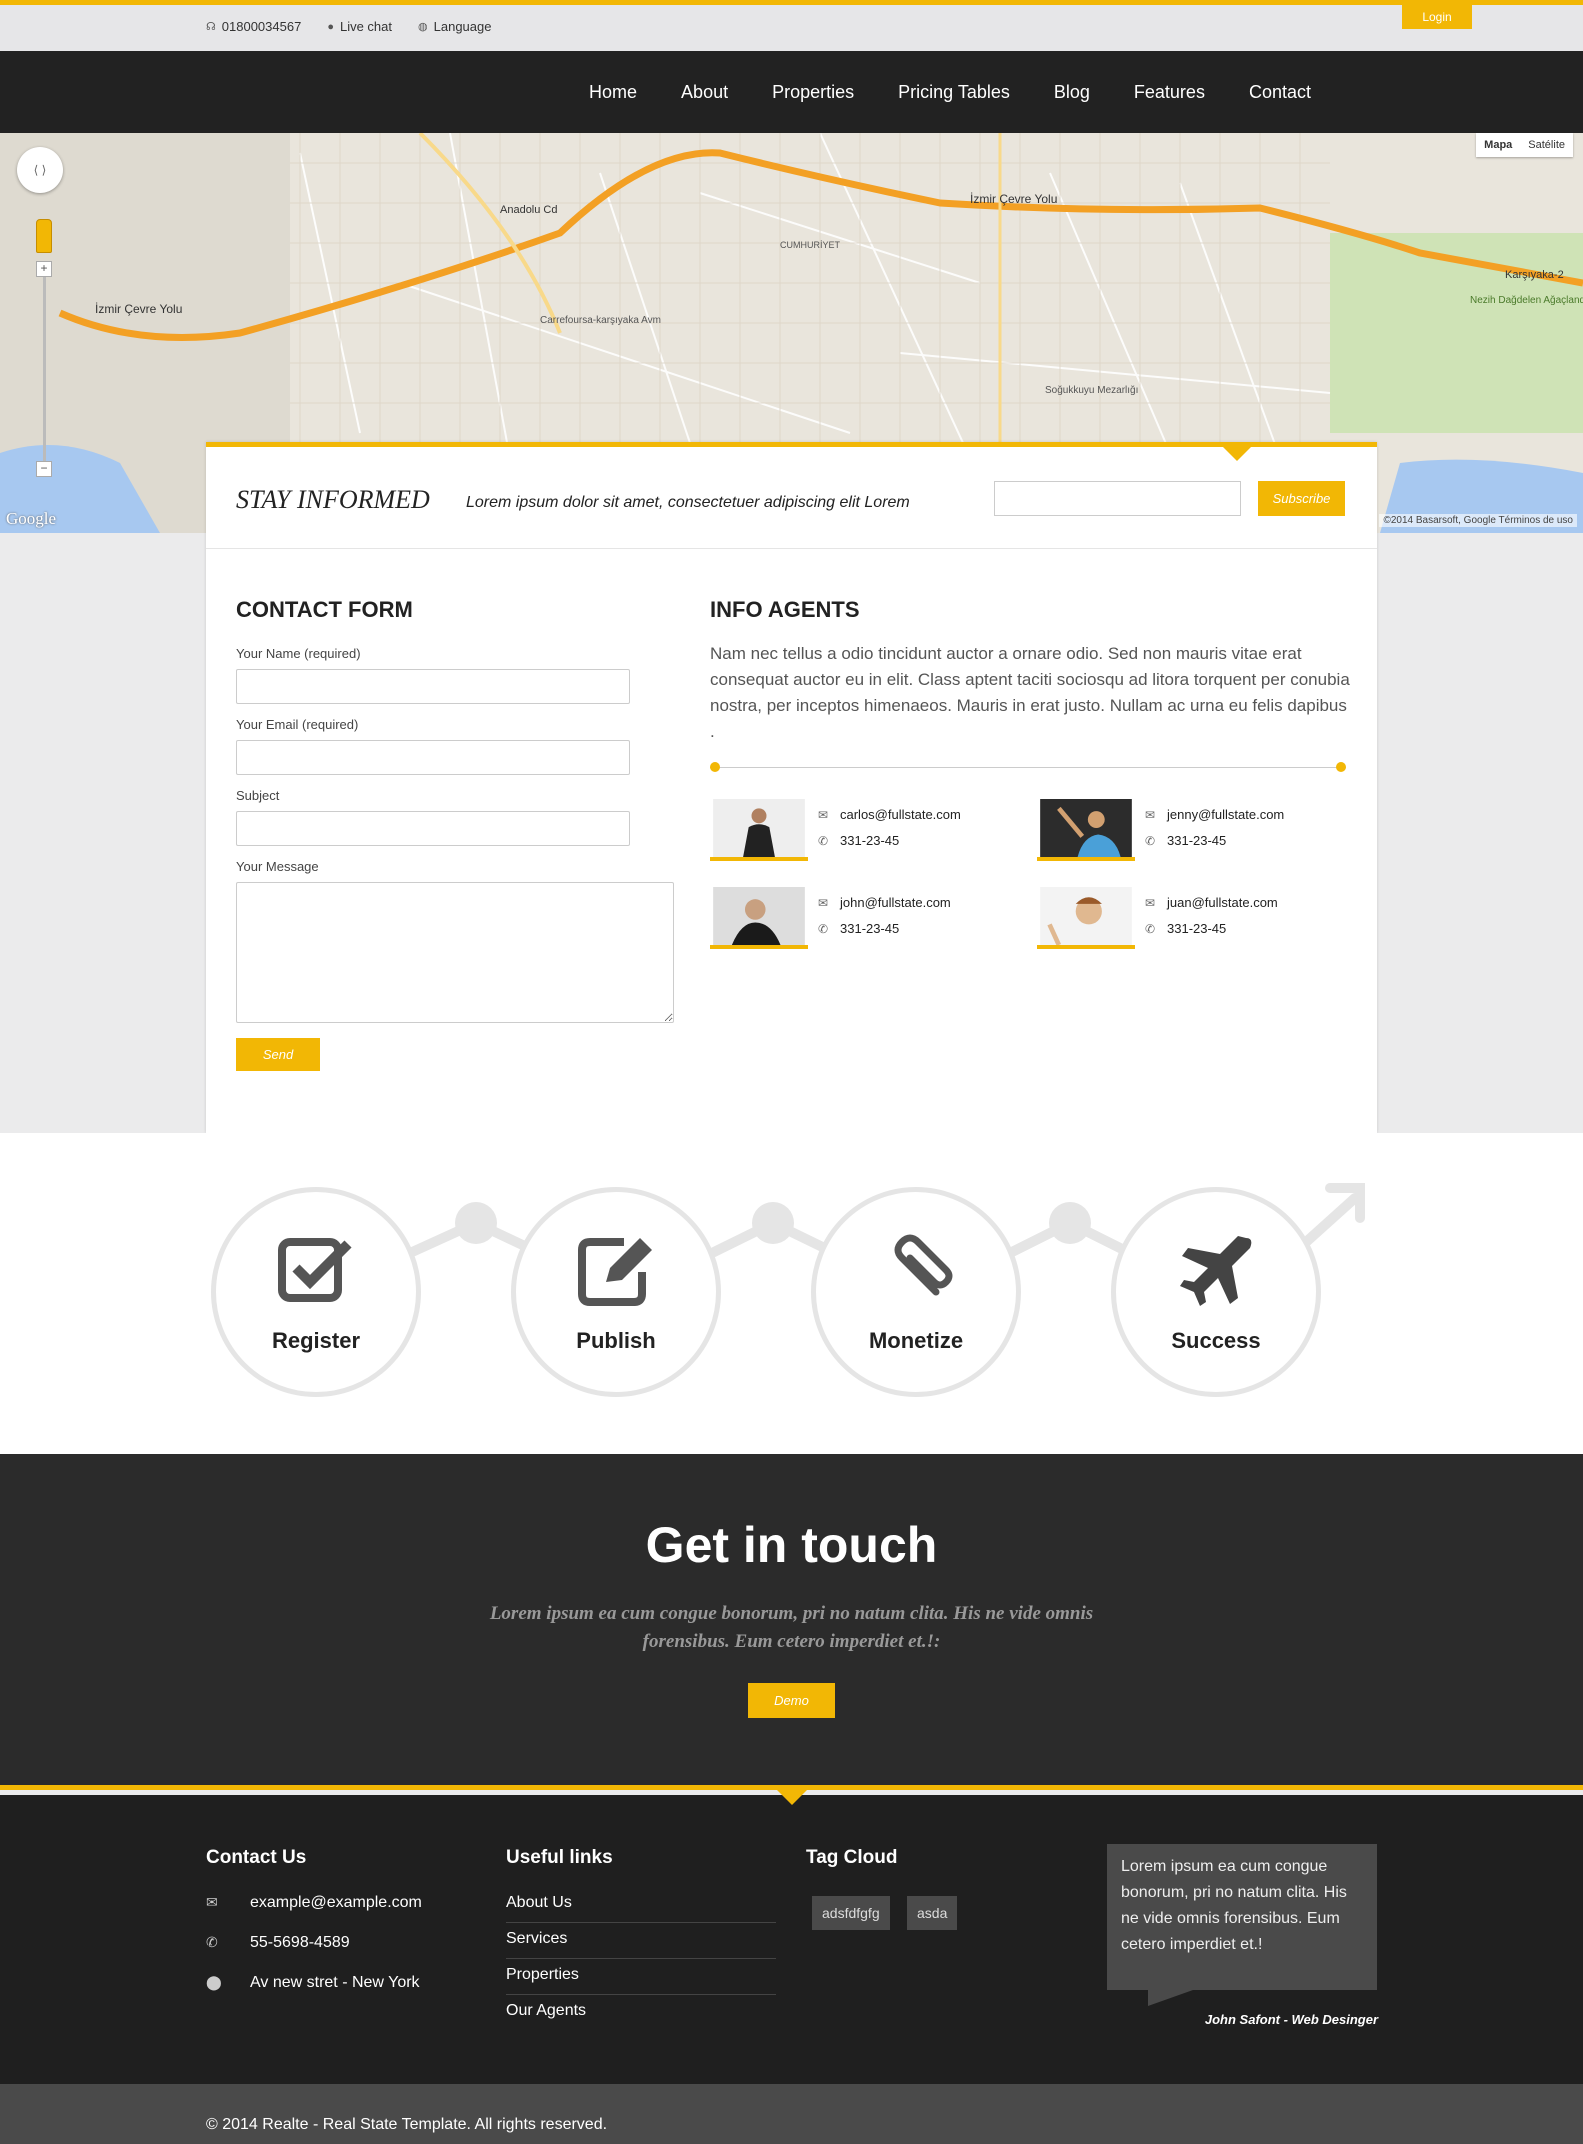 This screenshot has width=1583, height=2144. Describe the element at coordinates (613, 92) in the screenshot. I see `nav-home: Home` at that location.